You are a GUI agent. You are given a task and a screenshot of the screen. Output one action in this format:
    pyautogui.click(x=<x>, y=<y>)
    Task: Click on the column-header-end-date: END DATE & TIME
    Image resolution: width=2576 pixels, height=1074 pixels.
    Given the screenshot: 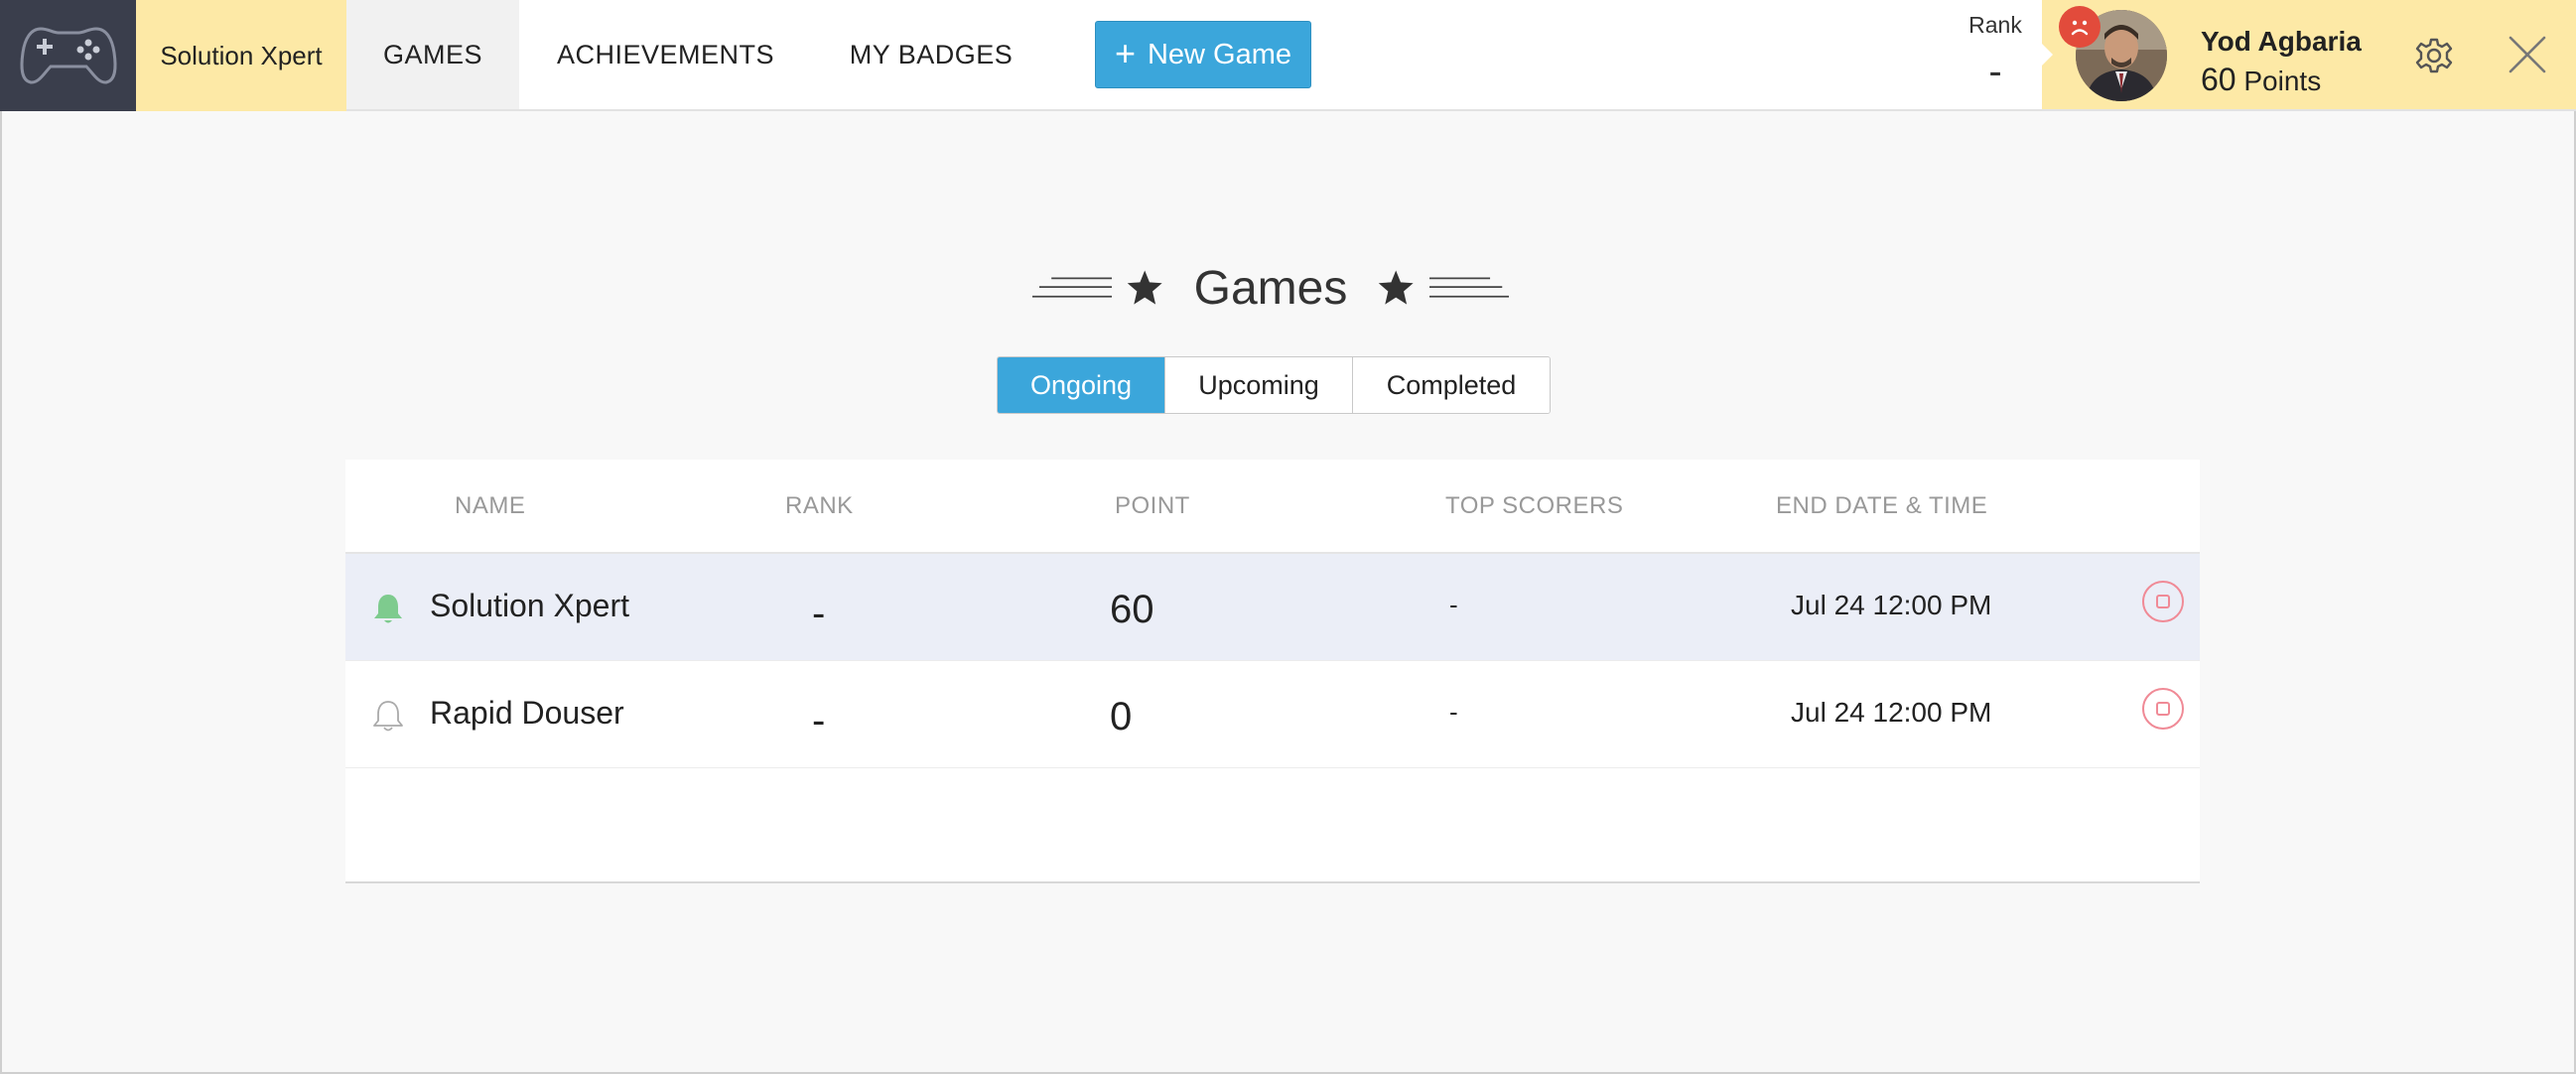 What is the action you would take?
    pyautogui.click(x=1882, y=505)
    